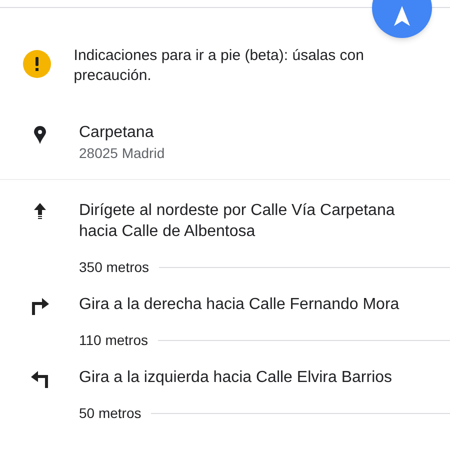 The image size is (450, 450). Describe the element at coordinates (40, 212) in the screenshot. I see `straight-arrow-icon` at that location.